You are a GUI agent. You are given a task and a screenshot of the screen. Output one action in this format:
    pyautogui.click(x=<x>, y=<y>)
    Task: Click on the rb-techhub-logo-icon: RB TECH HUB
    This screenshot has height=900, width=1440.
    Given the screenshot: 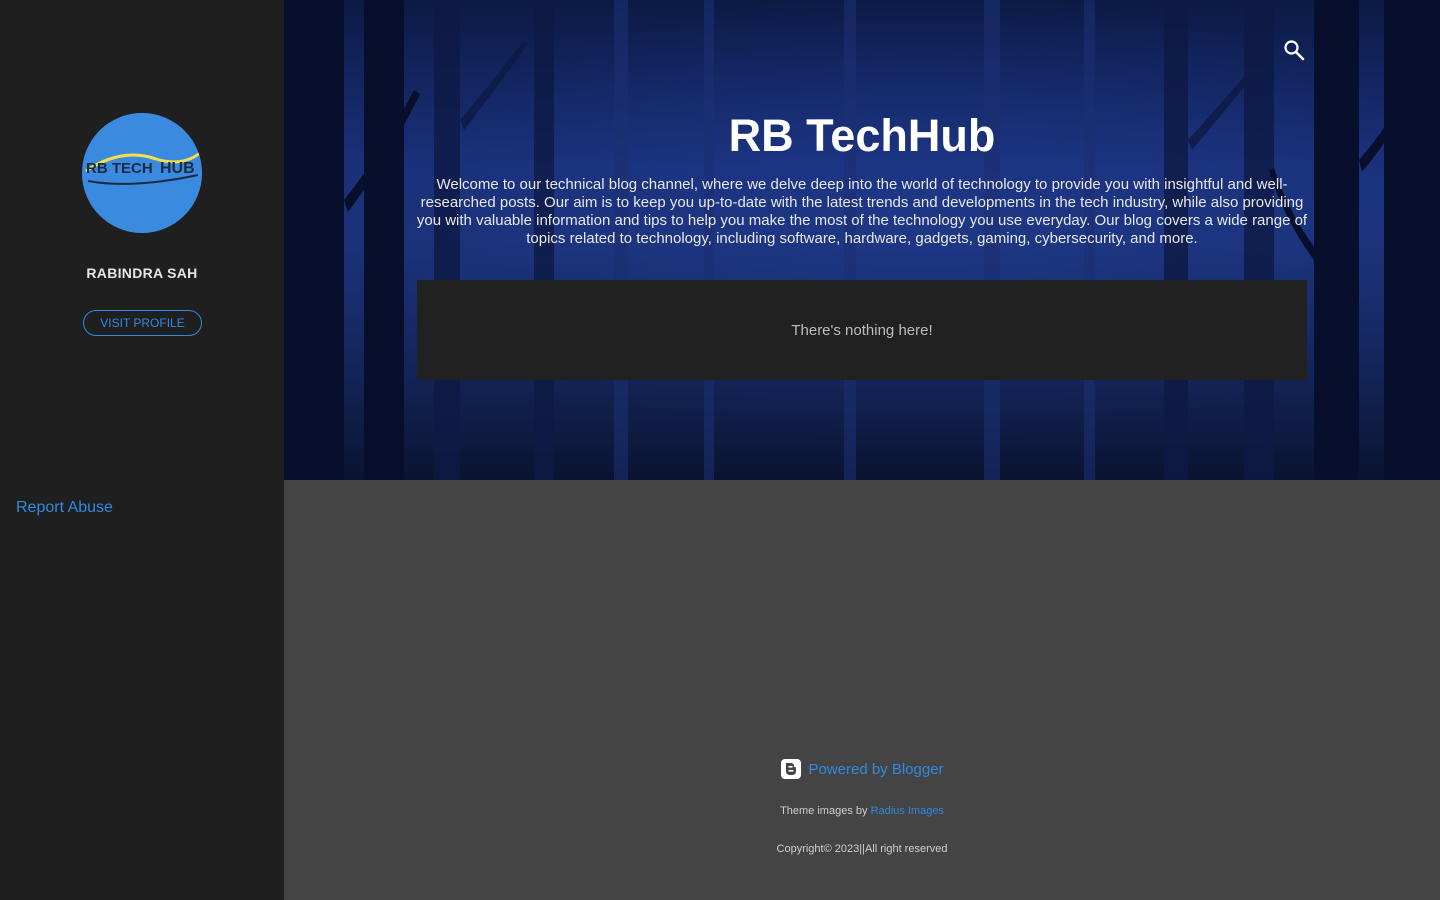 What is the action you would take?
    pyautogui.click(x=142, y=173)
    